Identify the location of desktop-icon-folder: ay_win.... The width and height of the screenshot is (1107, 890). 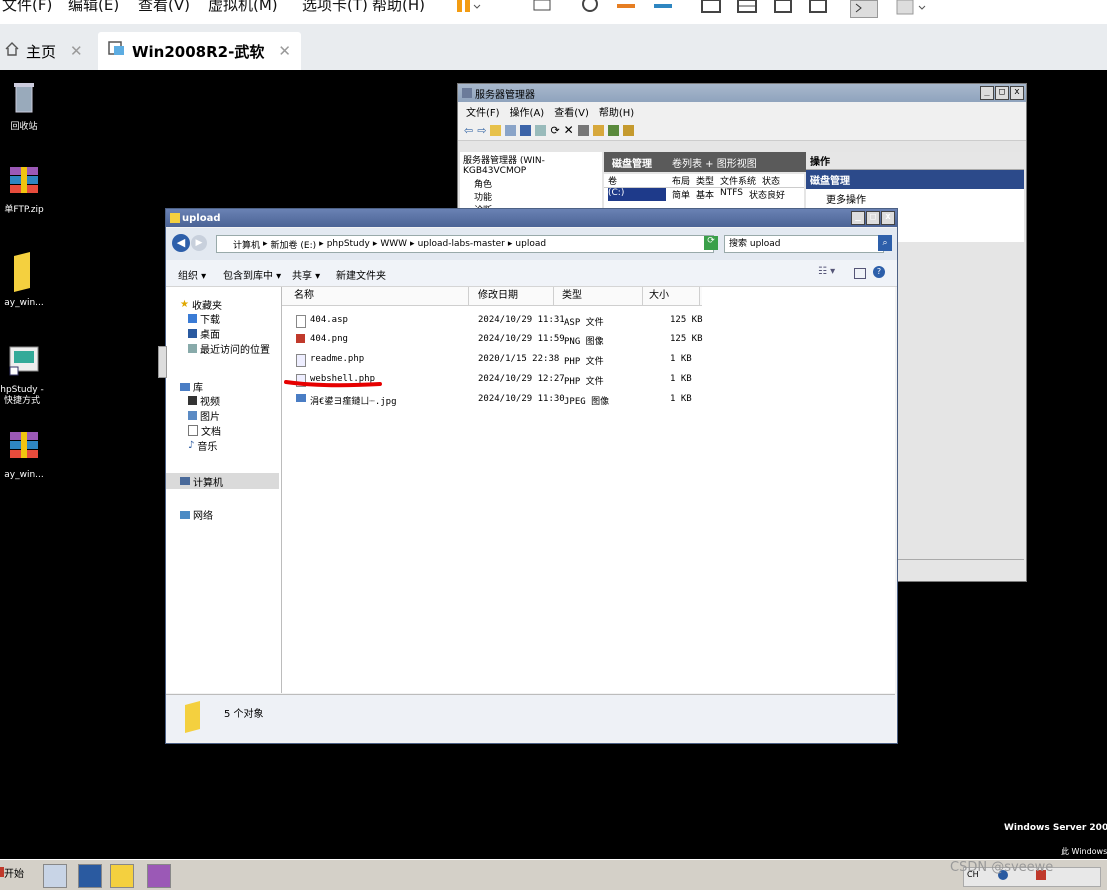
(24, 280).